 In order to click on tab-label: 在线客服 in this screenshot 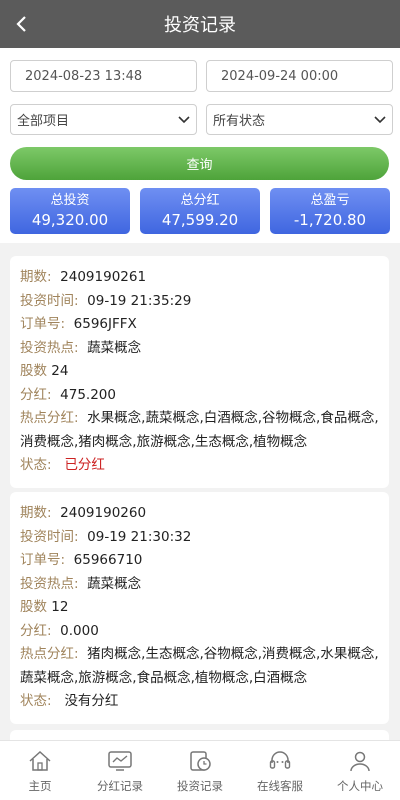, I will do `click(280, 785)`.